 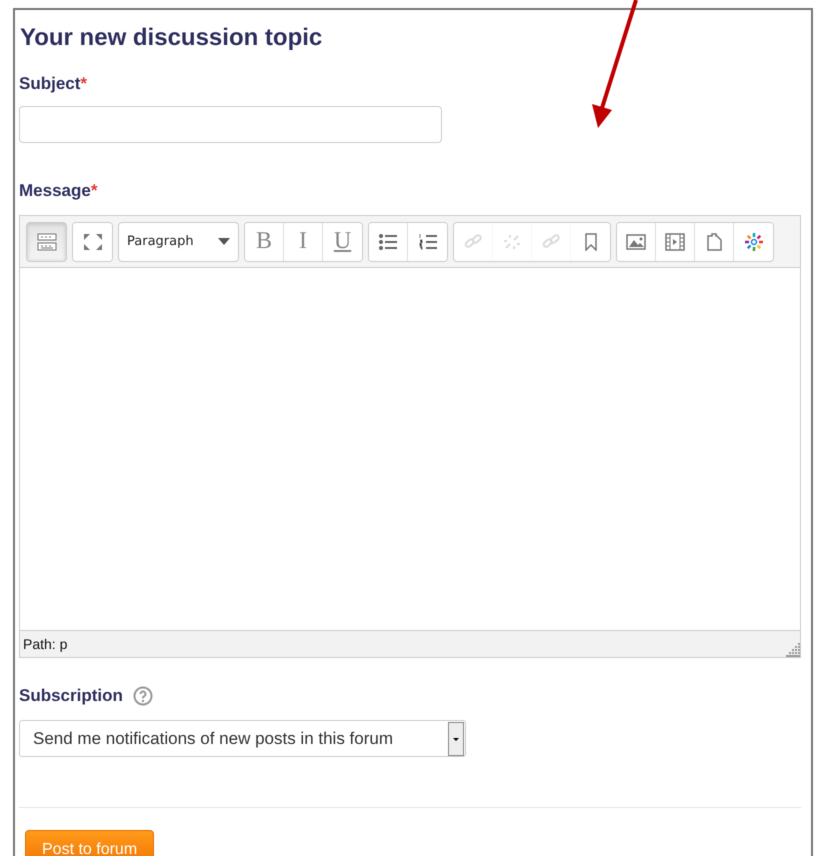 What do you see at coordinates (264, 241) in the screenshot?
I see `bold-button: B` at bounding box center [264, 241].